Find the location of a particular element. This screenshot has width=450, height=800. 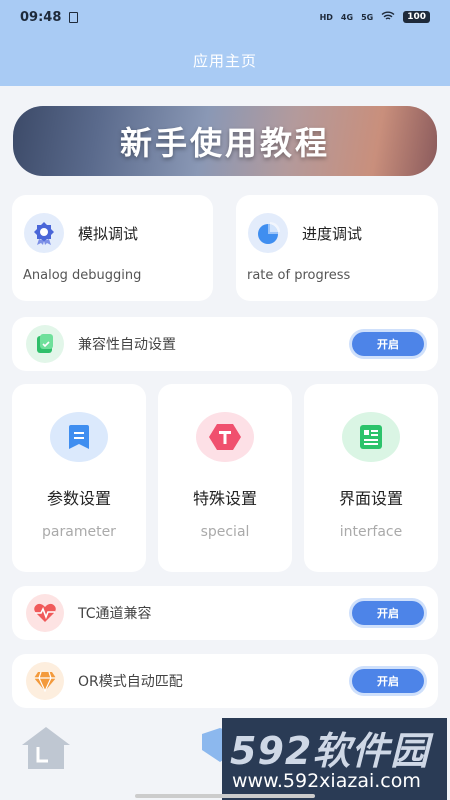

row-label: 兼容性自动设置 is located at coordinates (127, 345).